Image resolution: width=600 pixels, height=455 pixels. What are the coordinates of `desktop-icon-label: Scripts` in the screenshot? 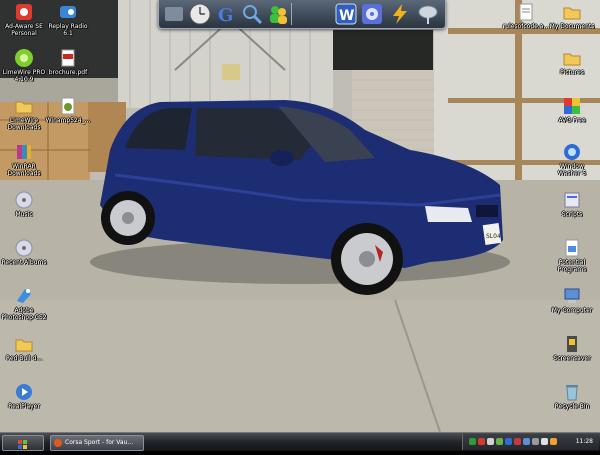 It's located at (572, 214).